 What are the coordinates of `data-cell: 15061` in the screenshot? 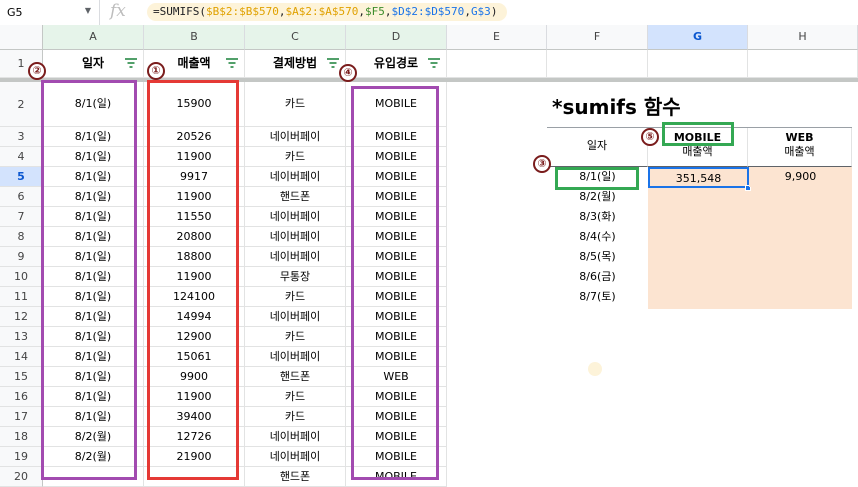 It's located at (194, 357).